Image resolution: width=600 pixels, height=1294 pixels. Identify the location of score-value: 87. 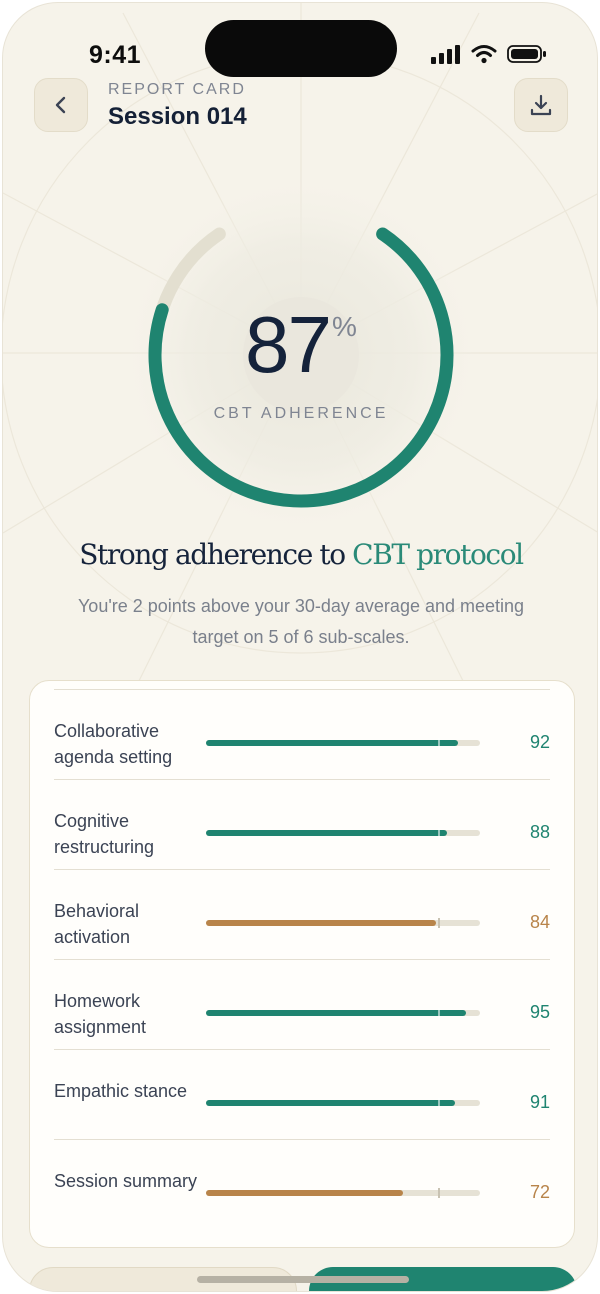
(288, 344).